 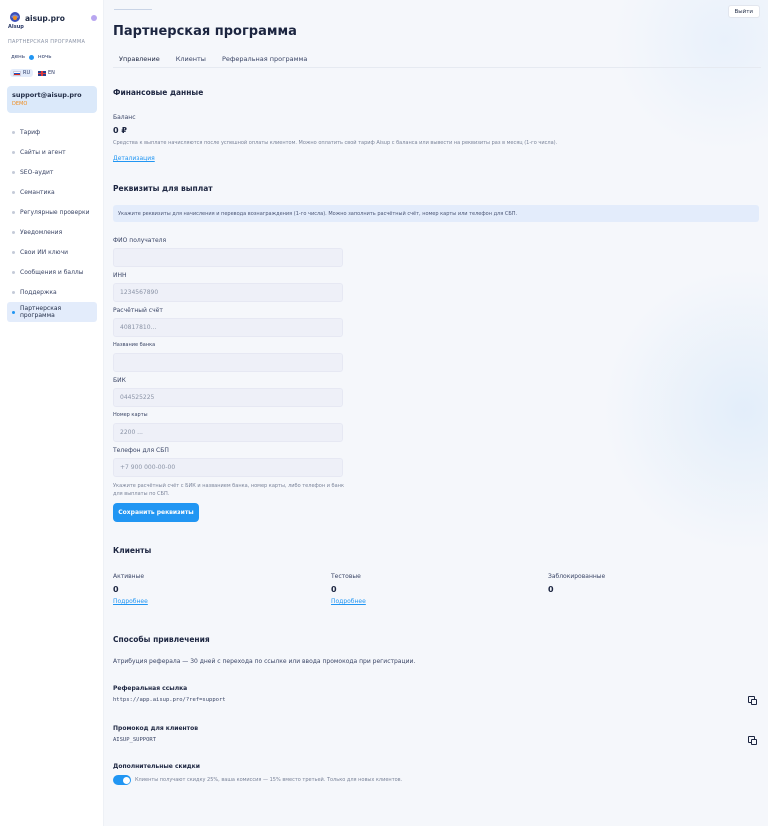 I want to click on discount-toggle, so click(x=122, y=780).